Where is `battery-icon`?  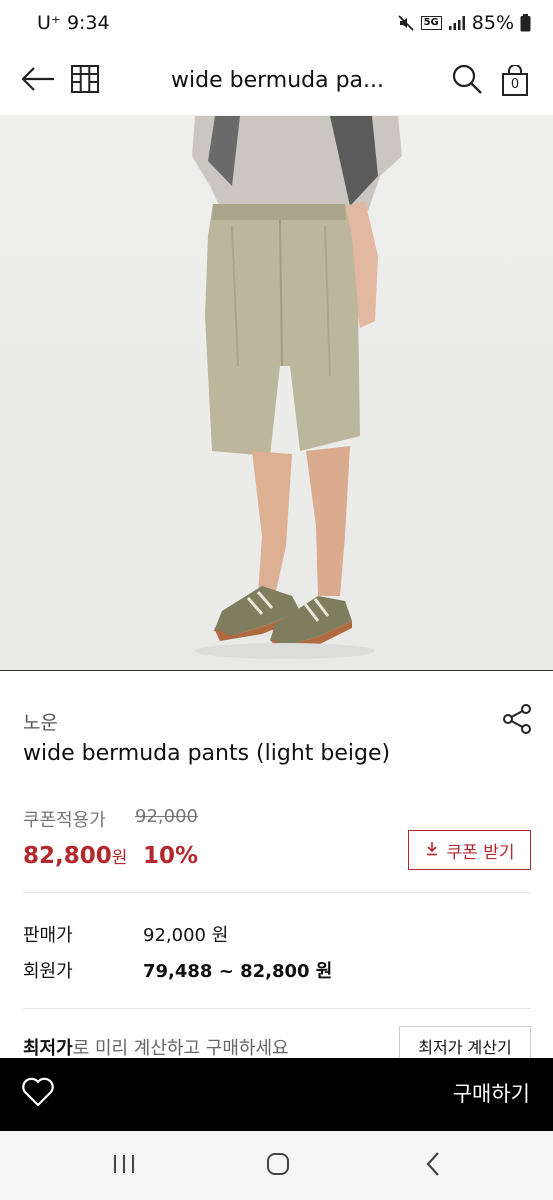 battery-icon is located at coordinates (525, 23).